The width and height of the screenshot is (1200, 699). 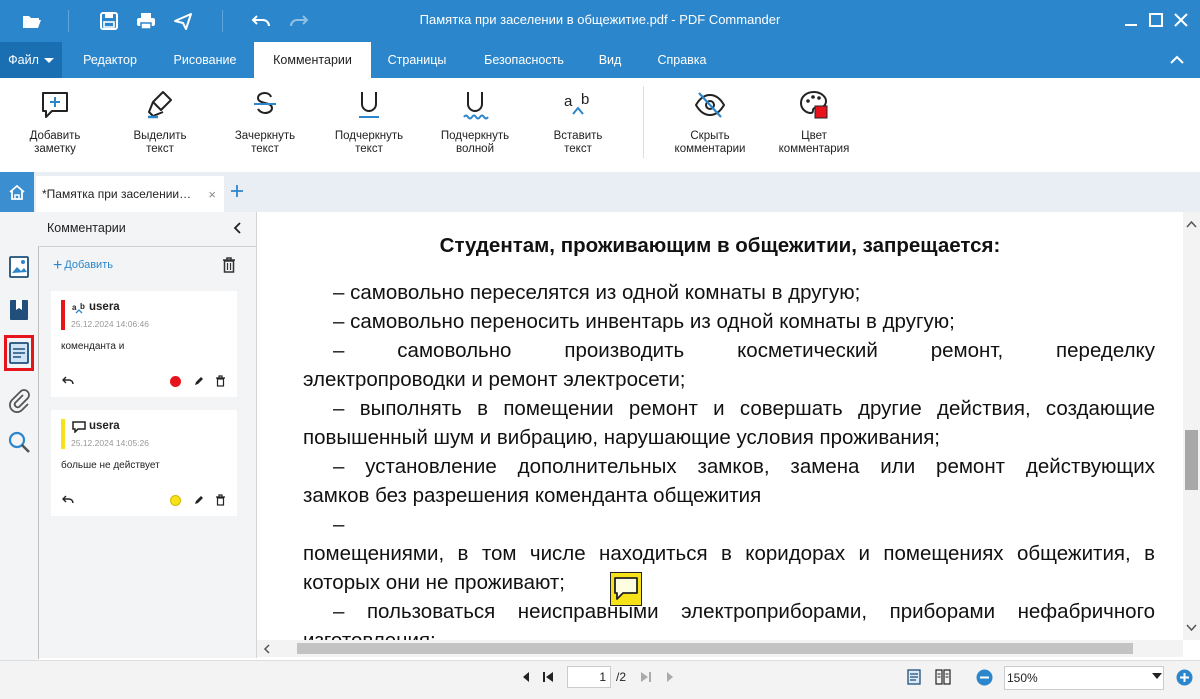 I want to click on eye-off-icon, so click(x=710, y=105).